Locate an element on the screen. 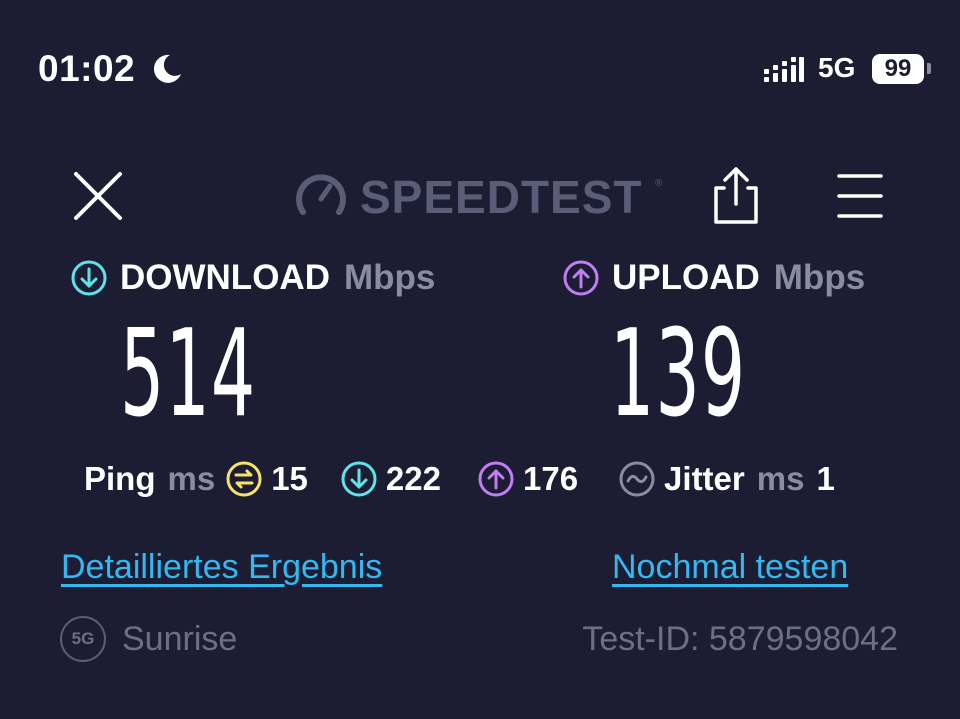 The height and width of the screenshot is (719, 960). download-heading: DOWNLOAD Mbps is located at coordinates (252, 278).